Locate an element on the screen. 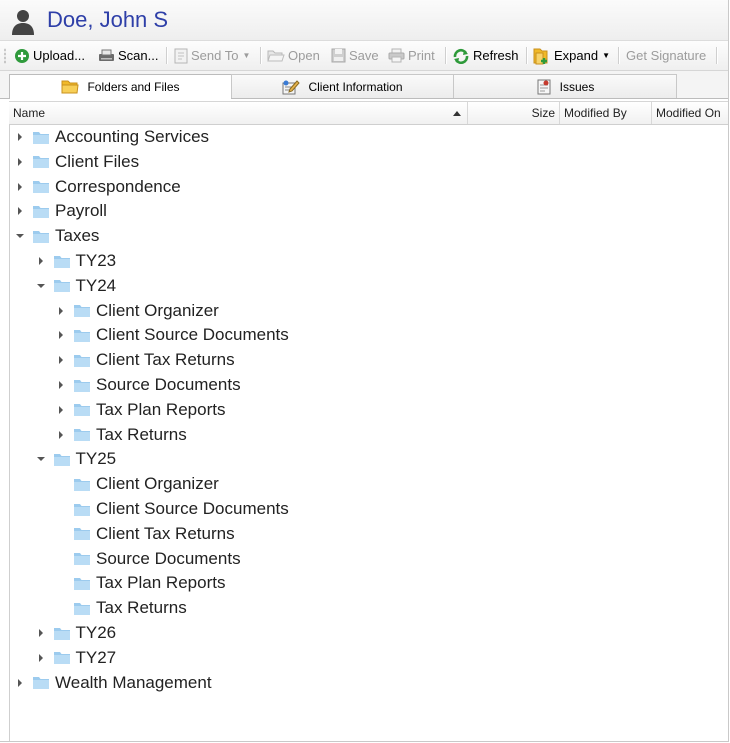  tree-row: TY24 is located at coordinates (76, 286).